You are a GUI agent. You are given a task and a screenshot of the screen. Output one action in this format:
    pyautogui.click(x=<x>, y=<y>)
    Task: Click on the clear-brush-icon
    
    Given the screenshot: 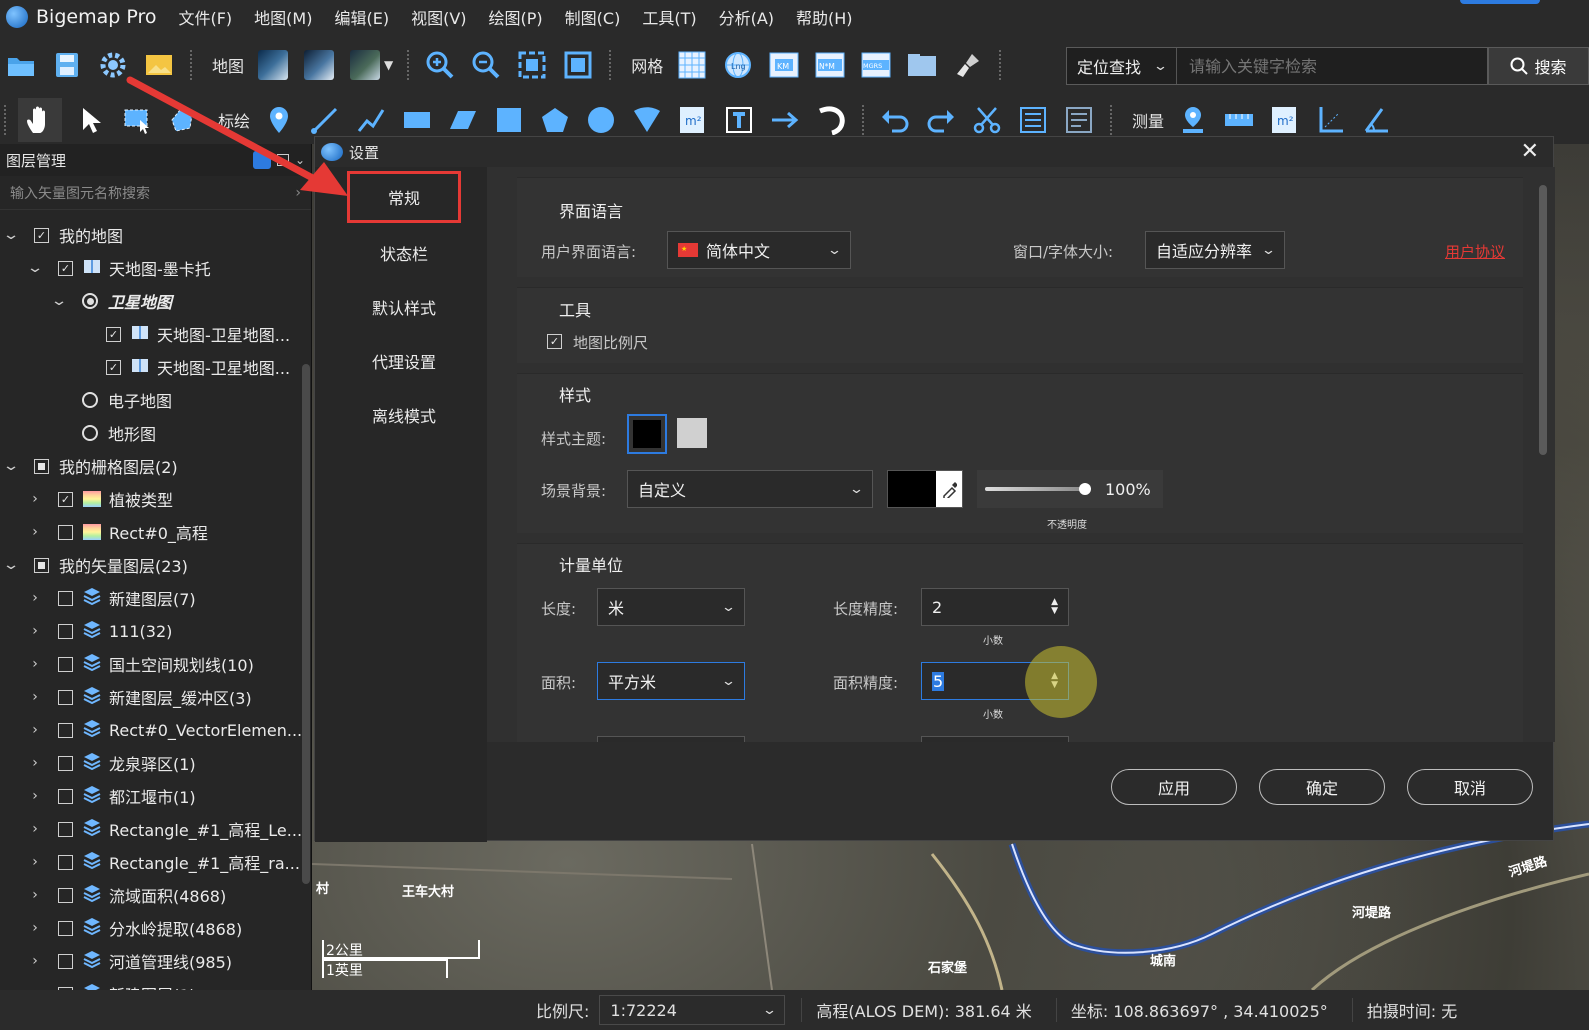 What is the action you would take?
    pyautogui.click(x=968, y=65)
    